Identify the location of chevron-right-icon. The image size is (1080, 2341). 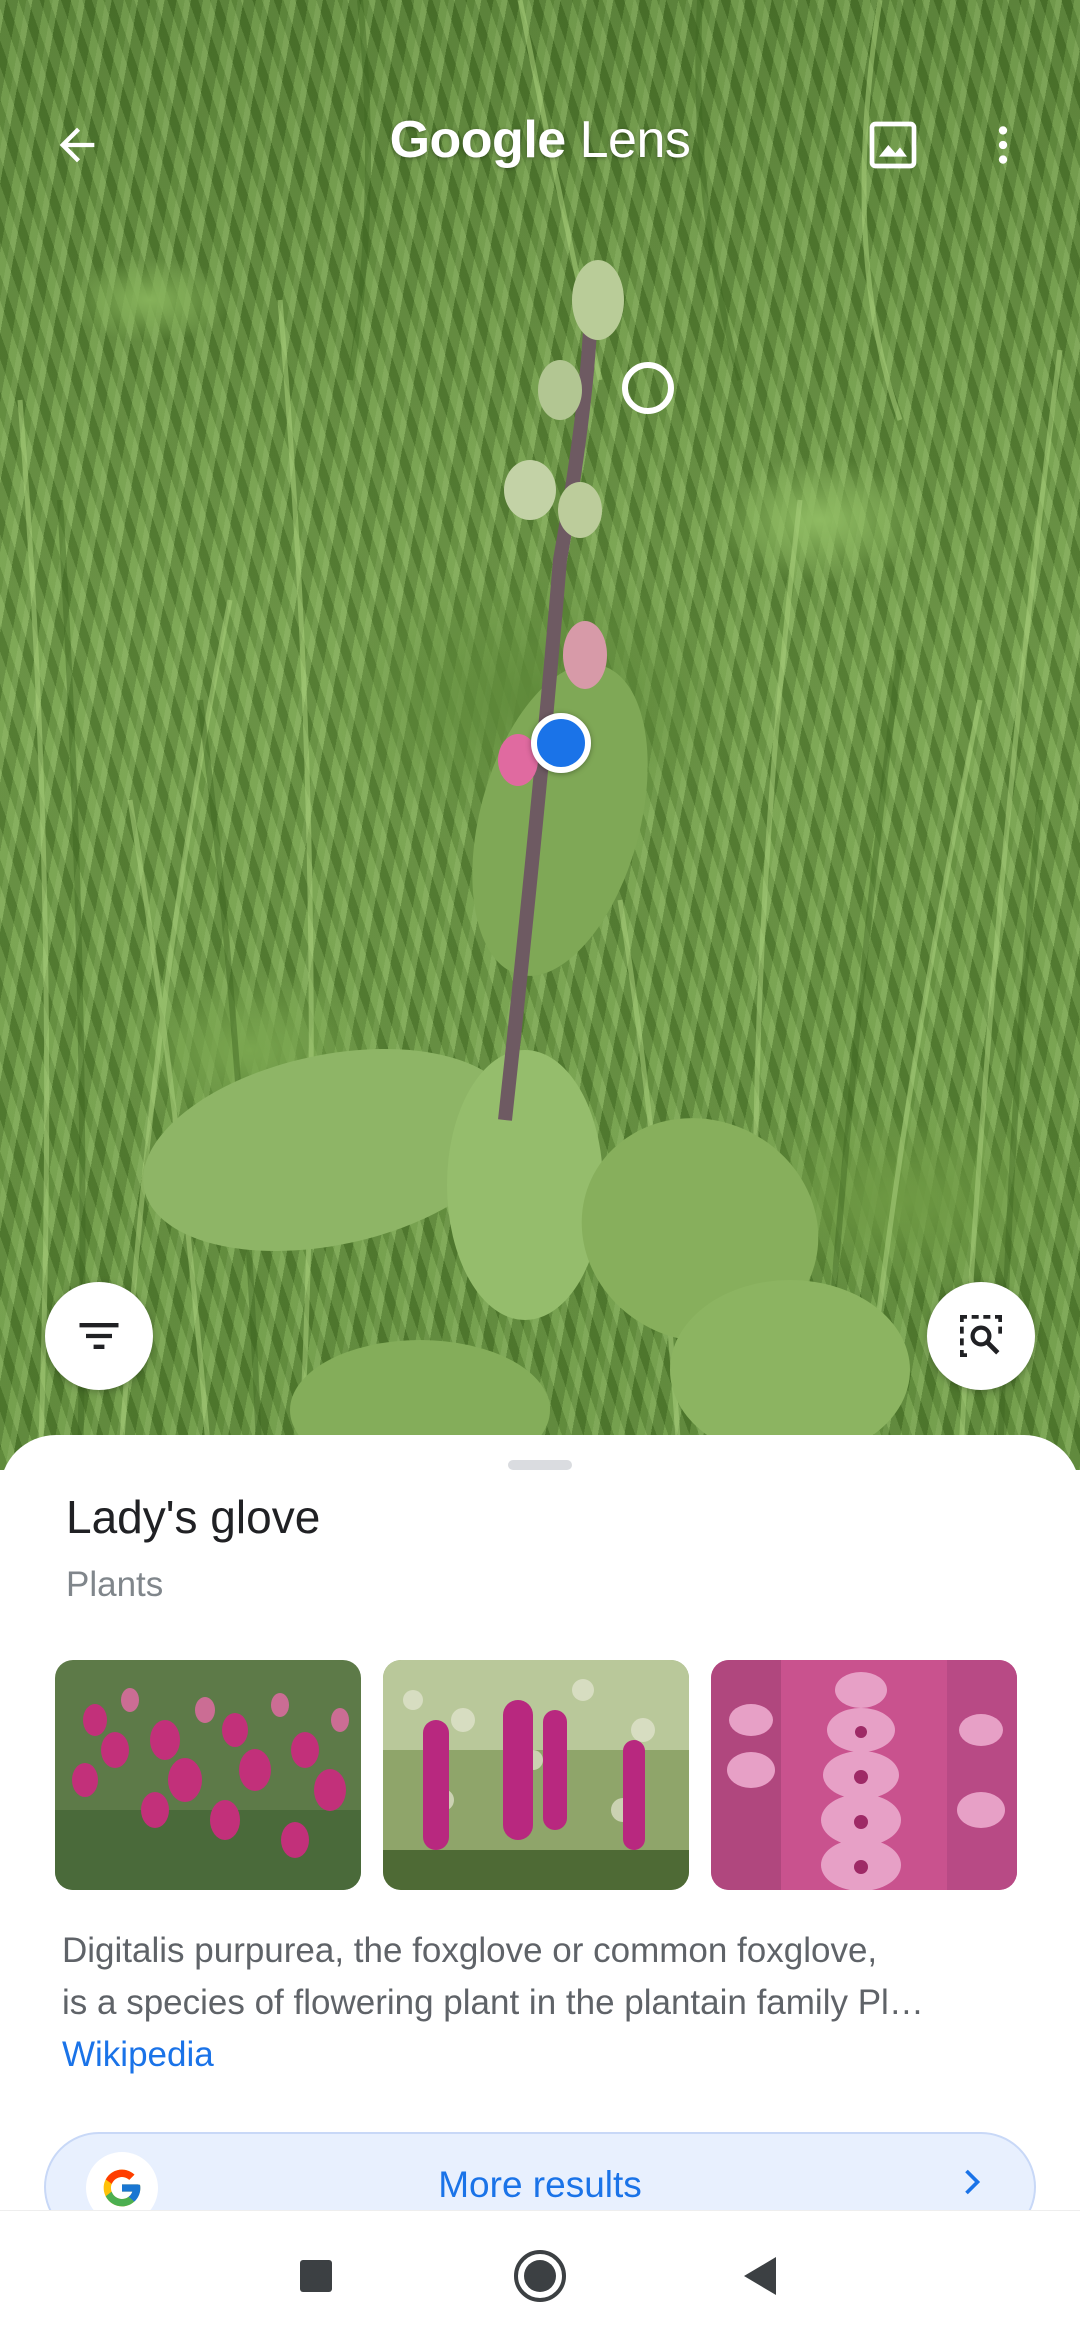
(972, 2184).